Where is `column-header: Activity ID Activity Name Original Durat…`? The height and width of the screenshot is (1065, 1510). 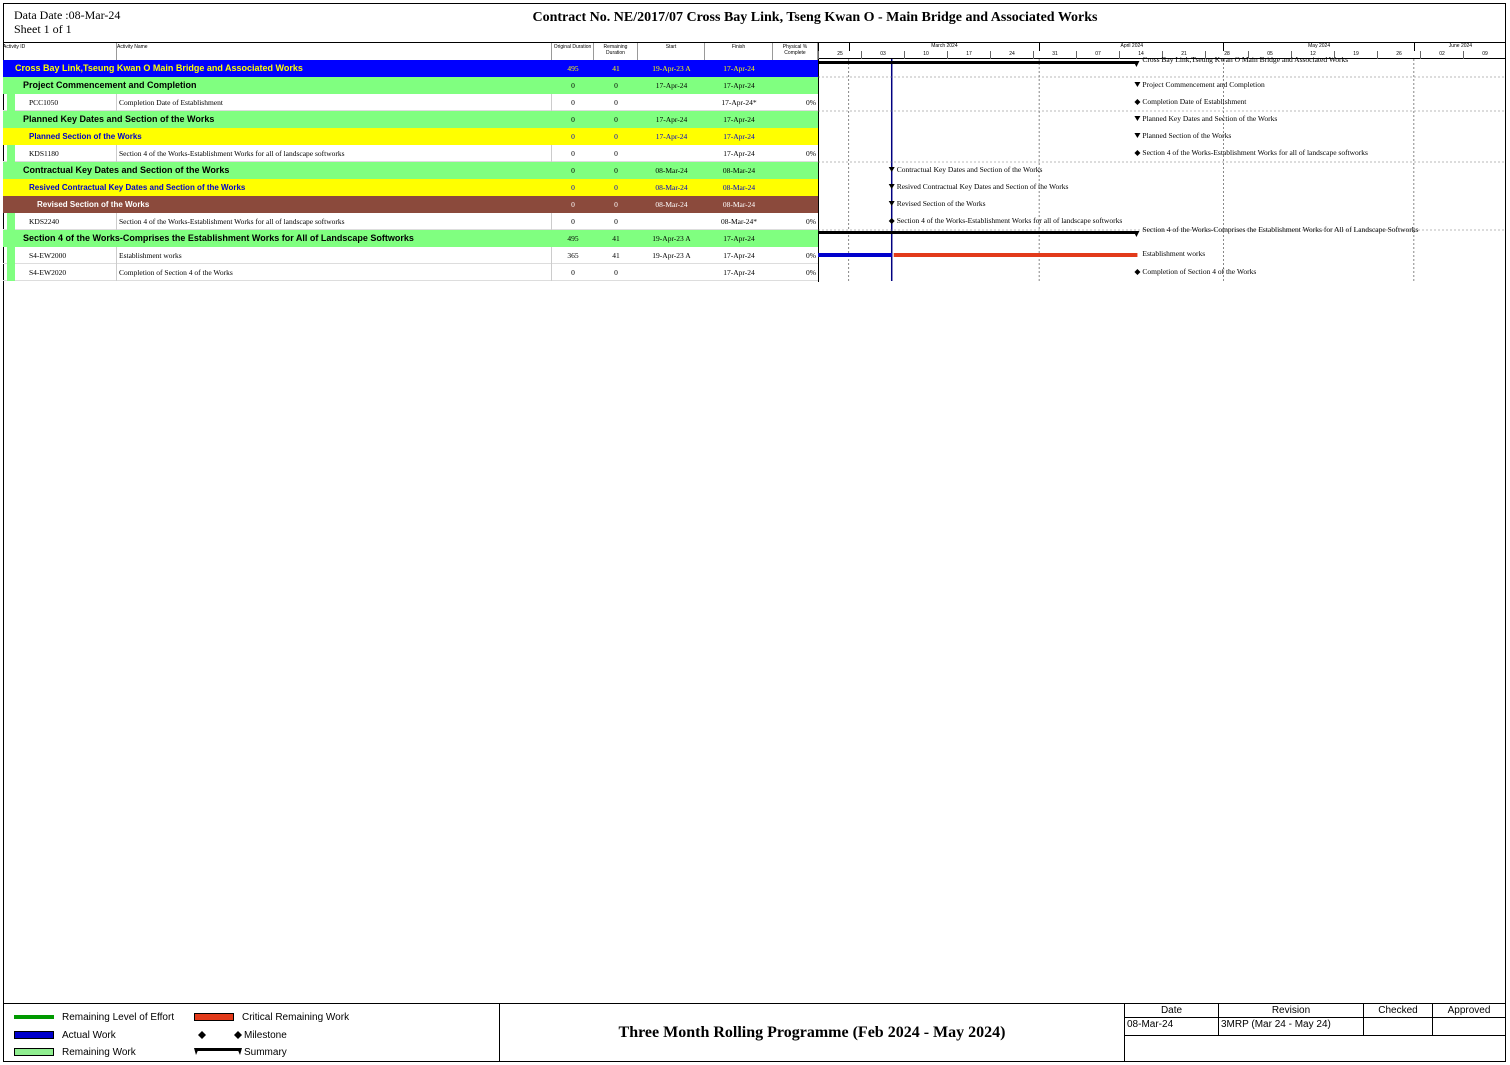 column-header: Activity ID Activity Name Original Durat… is located at coordinates (410, 51).